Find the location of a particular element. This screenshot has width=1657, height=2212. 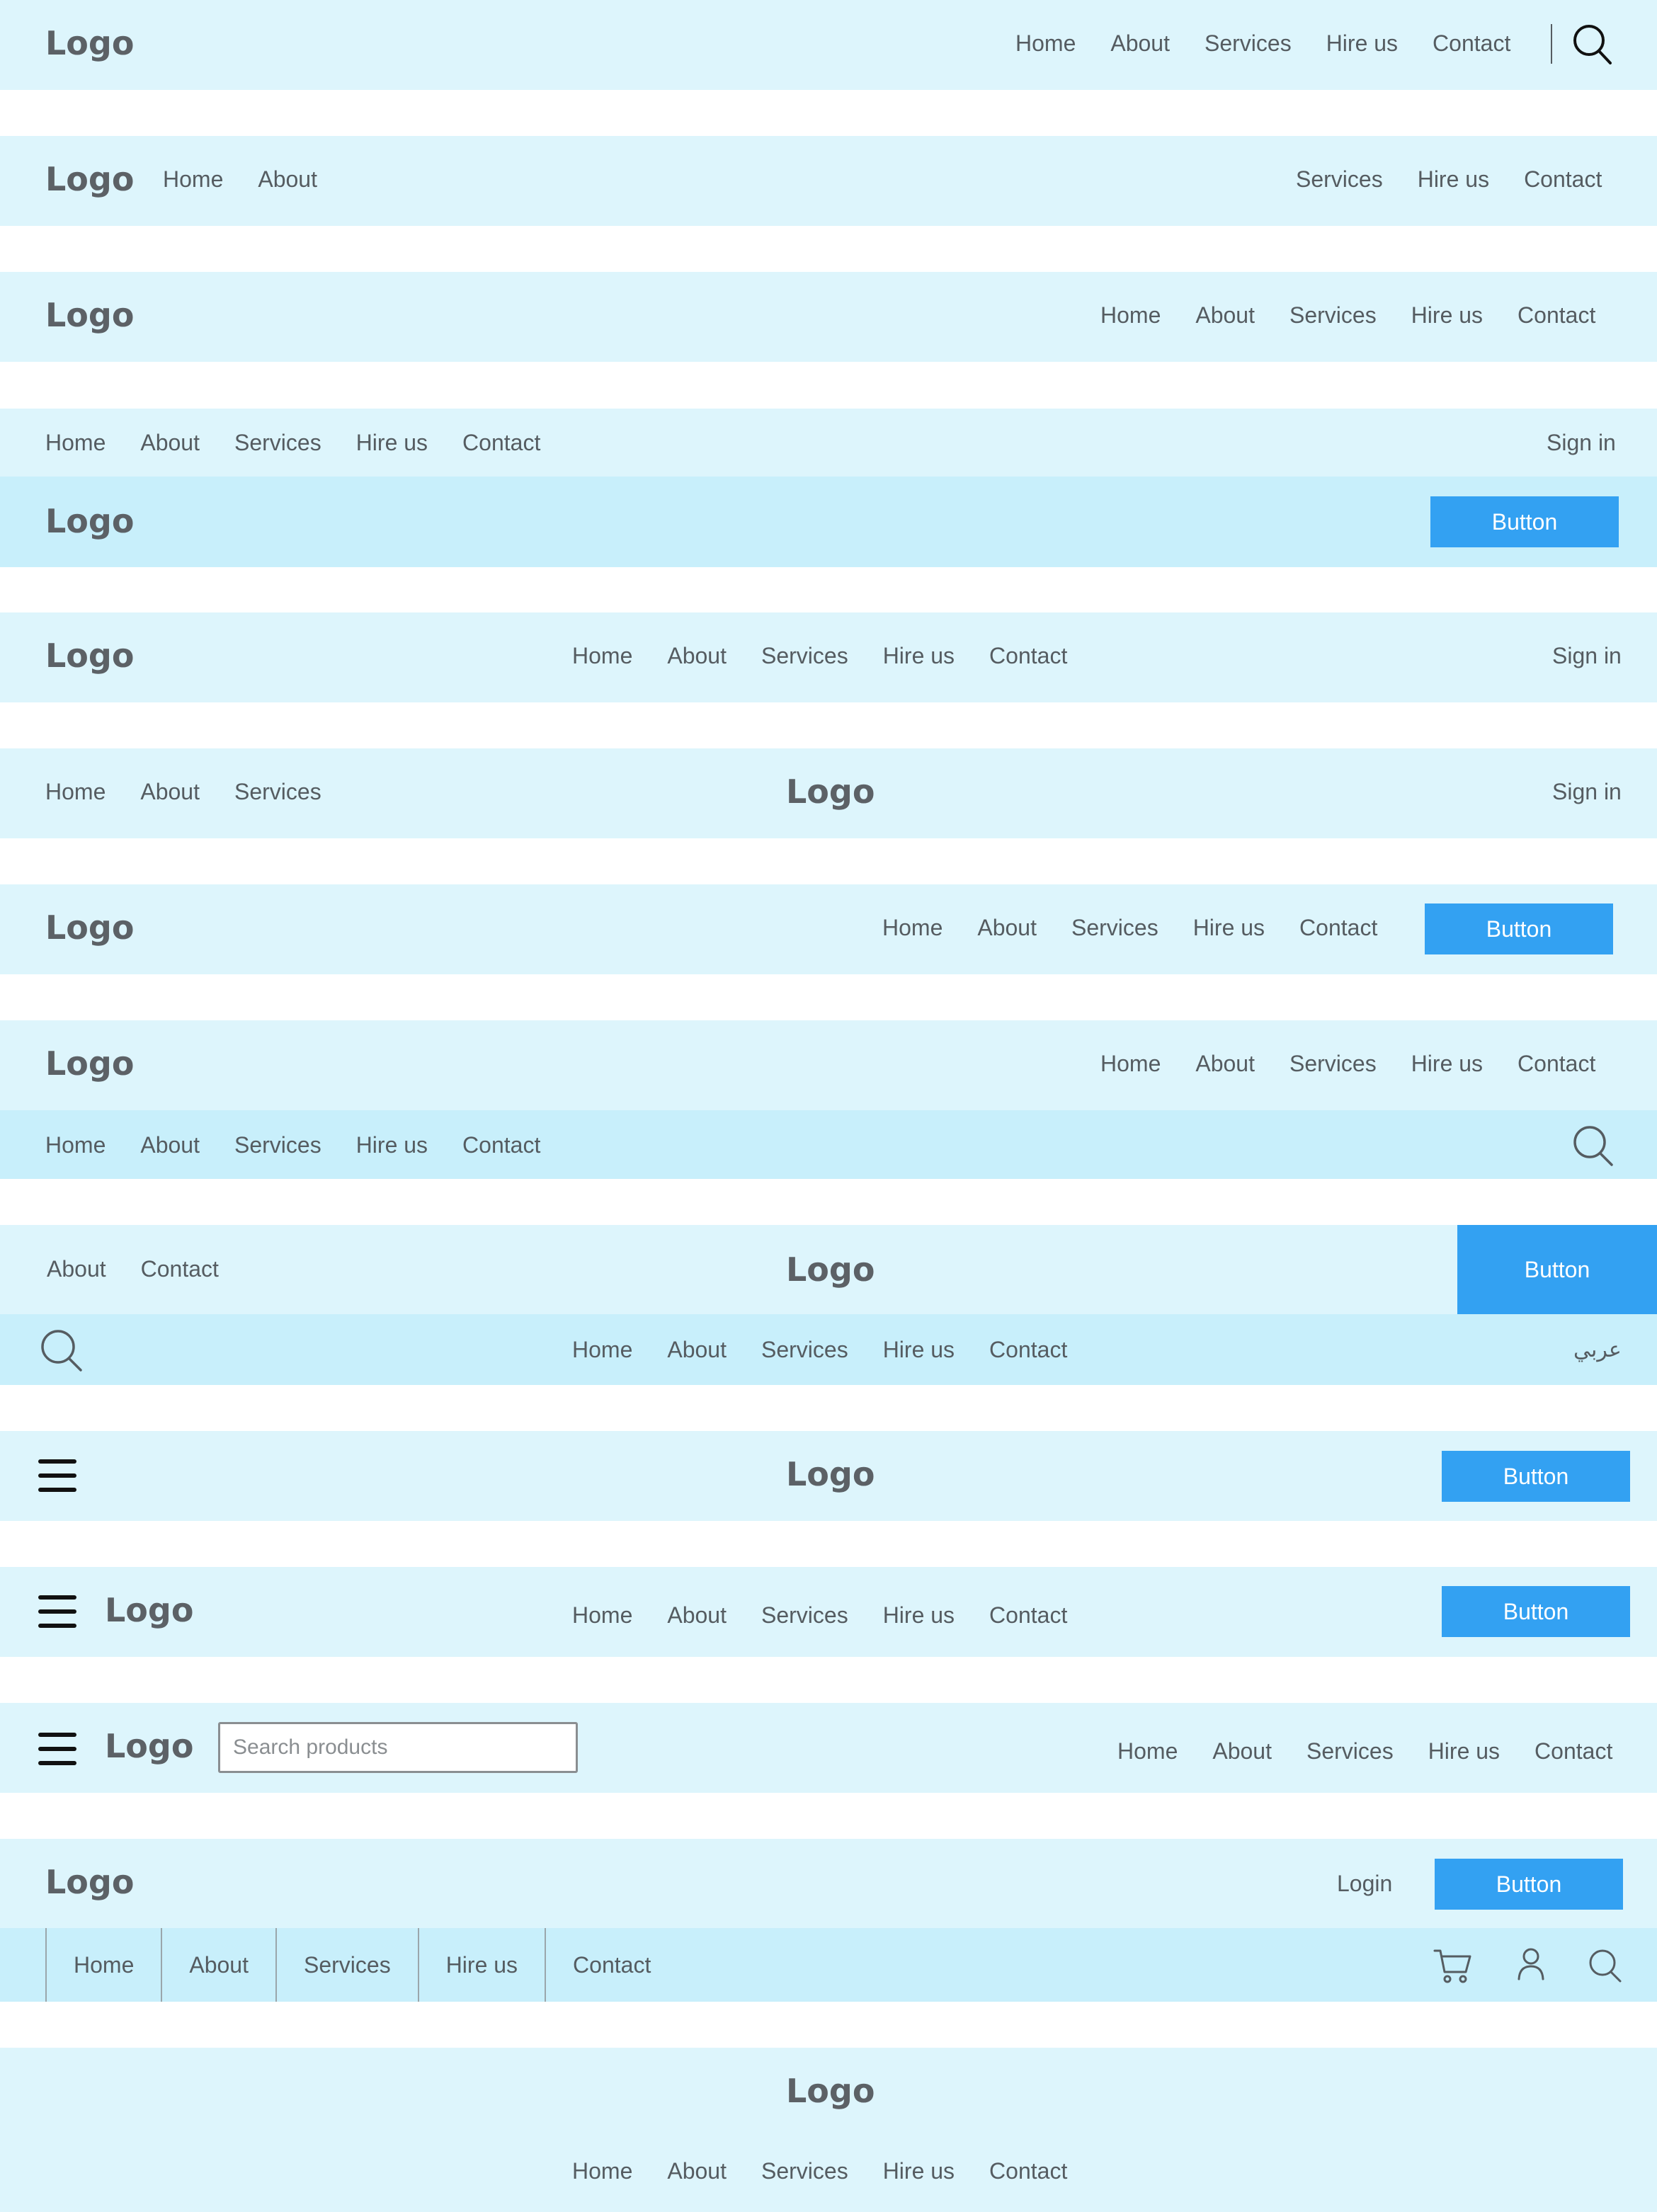

search-input is located at coordinates (398, 1747).